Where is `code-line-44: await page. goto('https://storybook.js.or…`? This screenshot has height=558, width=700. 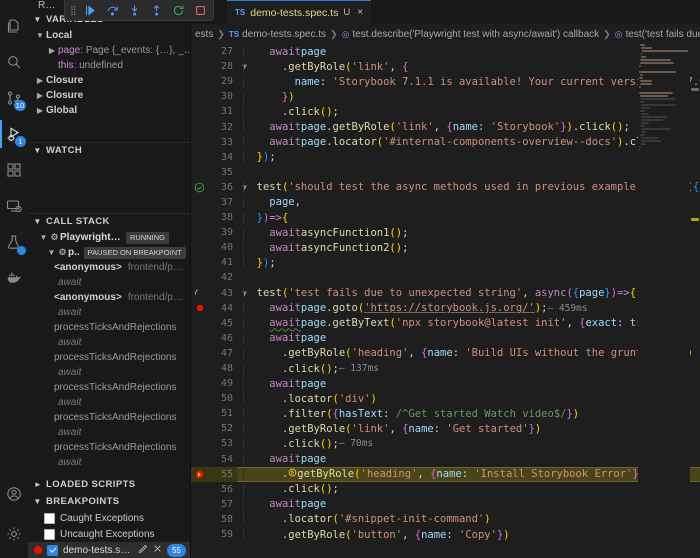 code-line-44: await page. goto('https://storybook.js.or… is located at coordinates (468, 308).